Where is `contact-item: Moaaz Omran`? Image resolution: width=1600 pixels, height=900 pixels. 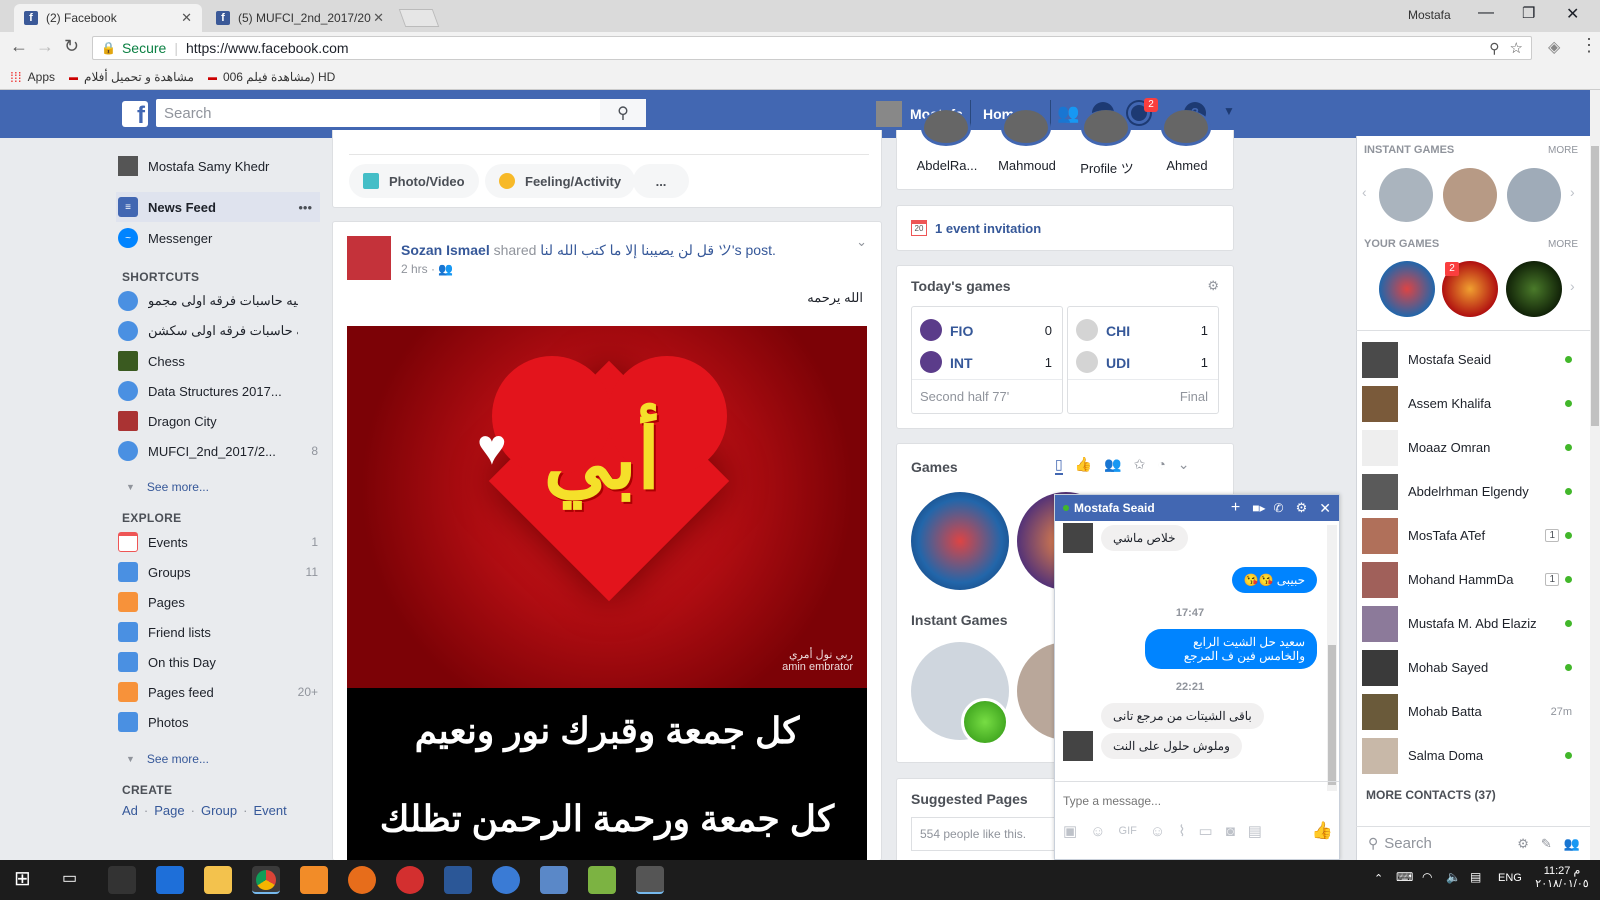 contact-item: Moaaz Omran is located at coordinates (1467, 447).